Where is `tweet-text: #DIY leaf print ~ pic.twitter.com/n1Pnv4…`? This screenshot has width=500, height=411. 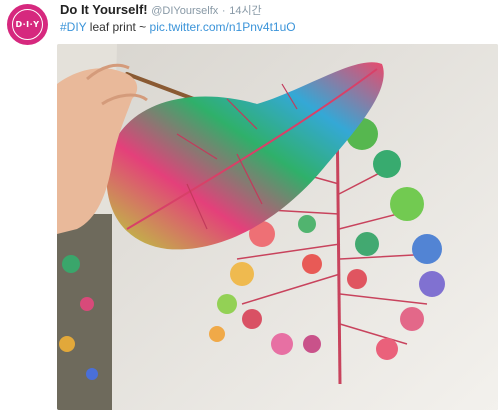
tweet-text: #DIY leaf print ~ pic.twitter.com/n1Pnv4… is located at coordinates (178, 27).